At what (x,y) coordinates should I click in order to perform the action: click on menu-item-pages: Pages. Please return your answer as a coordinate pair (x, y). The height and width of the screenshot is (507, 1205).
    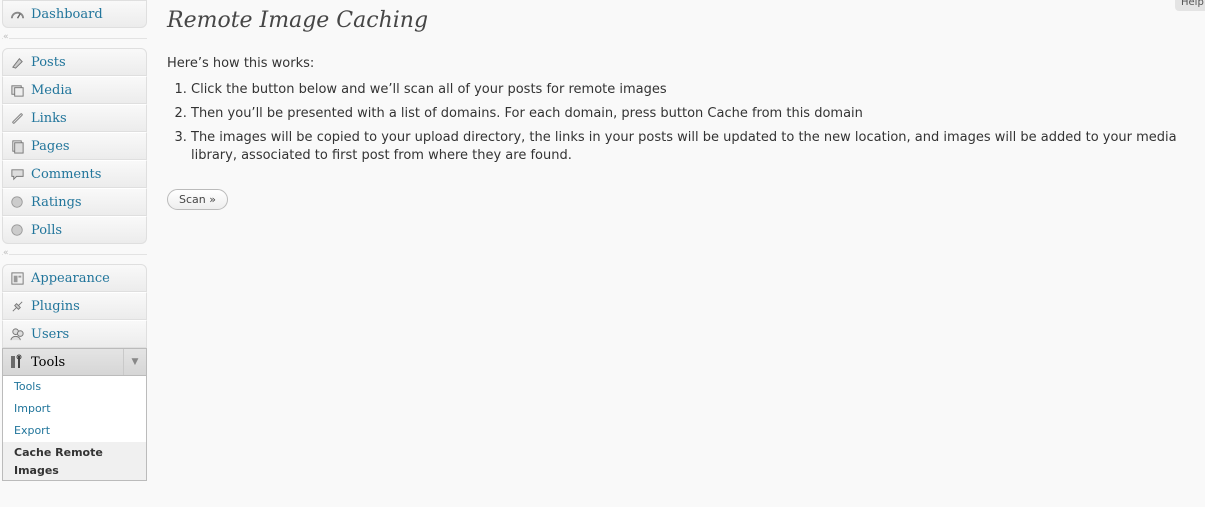
    Looking at the image, I should click on (74, 146).